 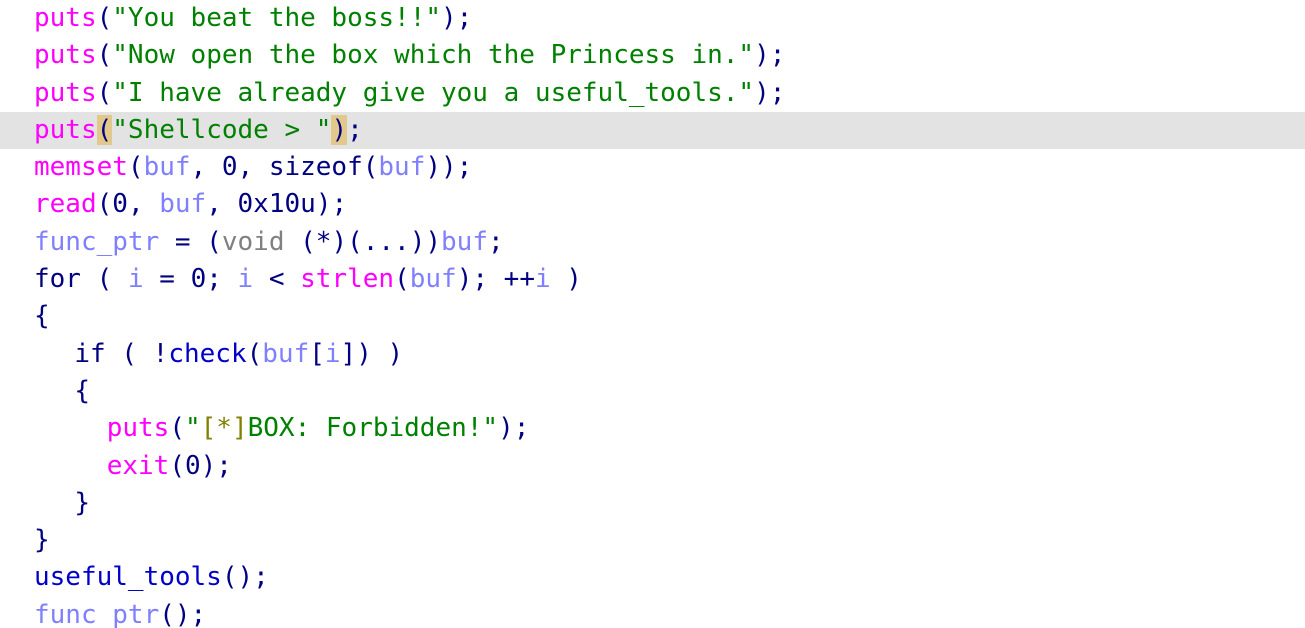 I want to click on code-token-punct: ), so click(x=566, y=279).